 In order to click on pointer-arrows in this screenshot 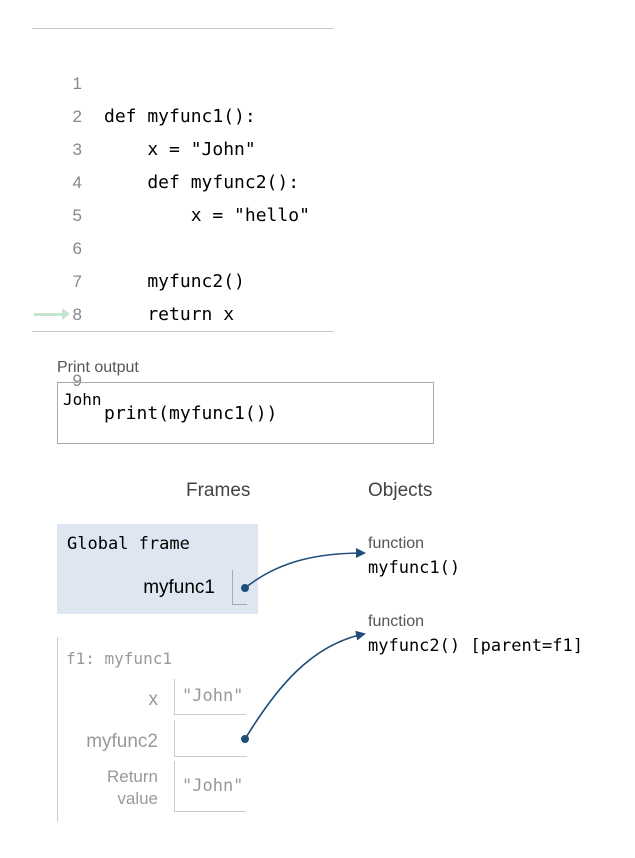, I will do `click(303, 645)`.